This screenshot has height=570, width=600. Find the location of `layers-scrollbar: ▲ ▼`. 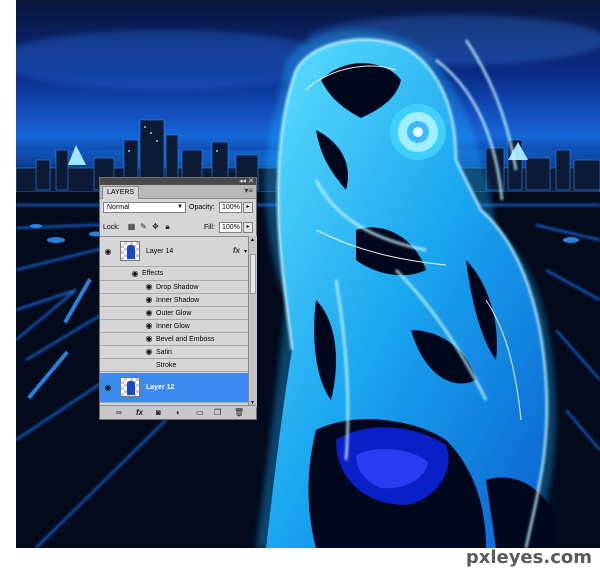

layers-scrollbar: ▲ ▼ is located at coordinates (252, 321).